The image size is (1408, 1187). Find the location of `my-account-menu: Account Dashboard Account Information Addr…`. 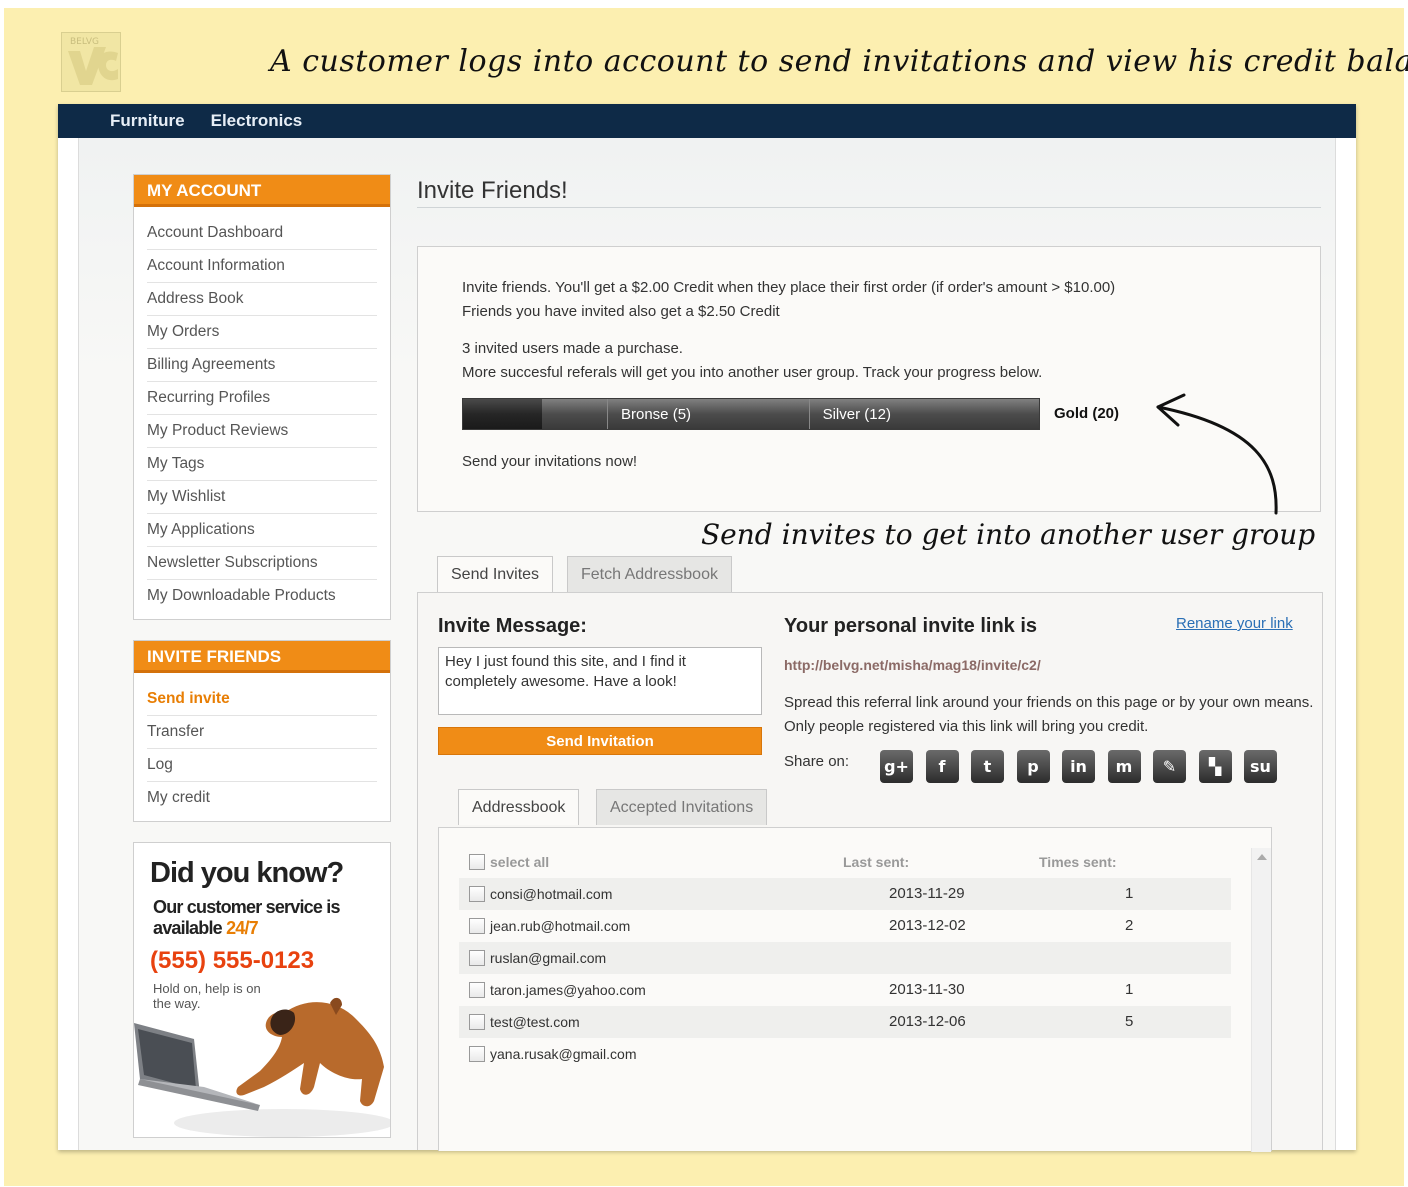

my-account-menu: Account Dashboard Account Information Addr… is located at coordinates (262, 413).